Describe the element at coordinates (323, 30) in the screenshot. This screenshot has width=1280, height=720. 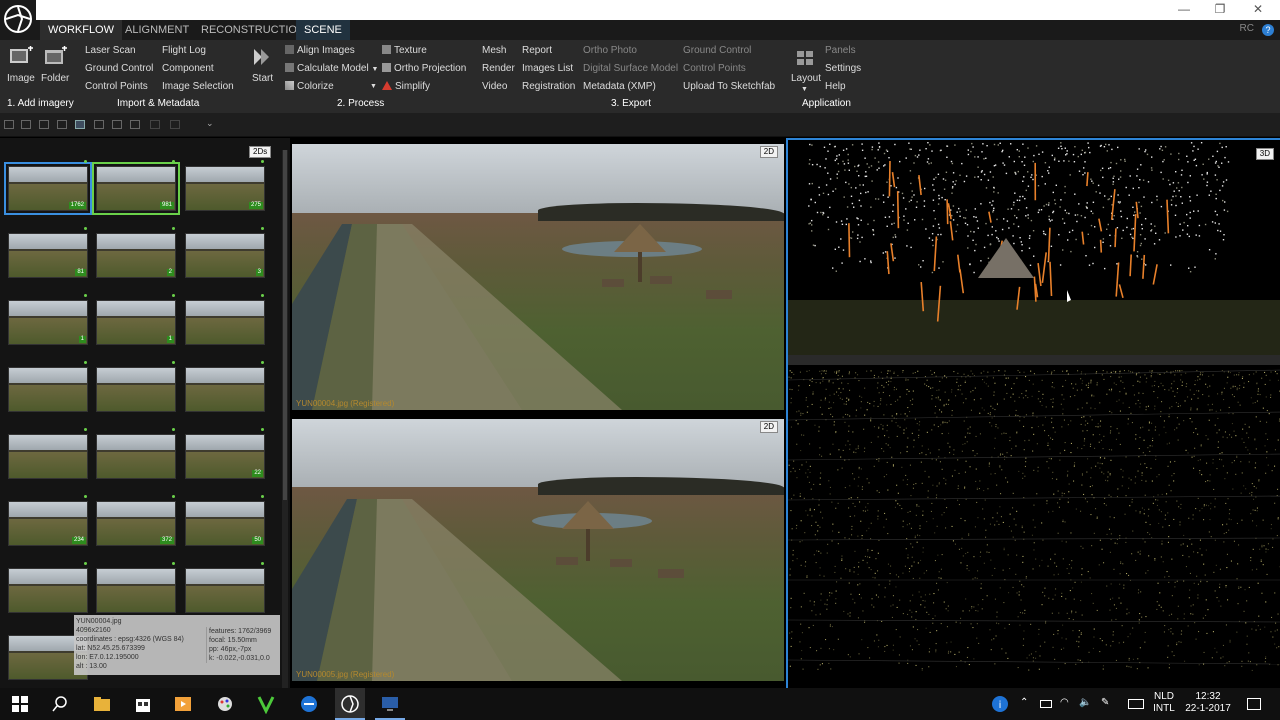
I see `tab-scene: SCENE` at that location.